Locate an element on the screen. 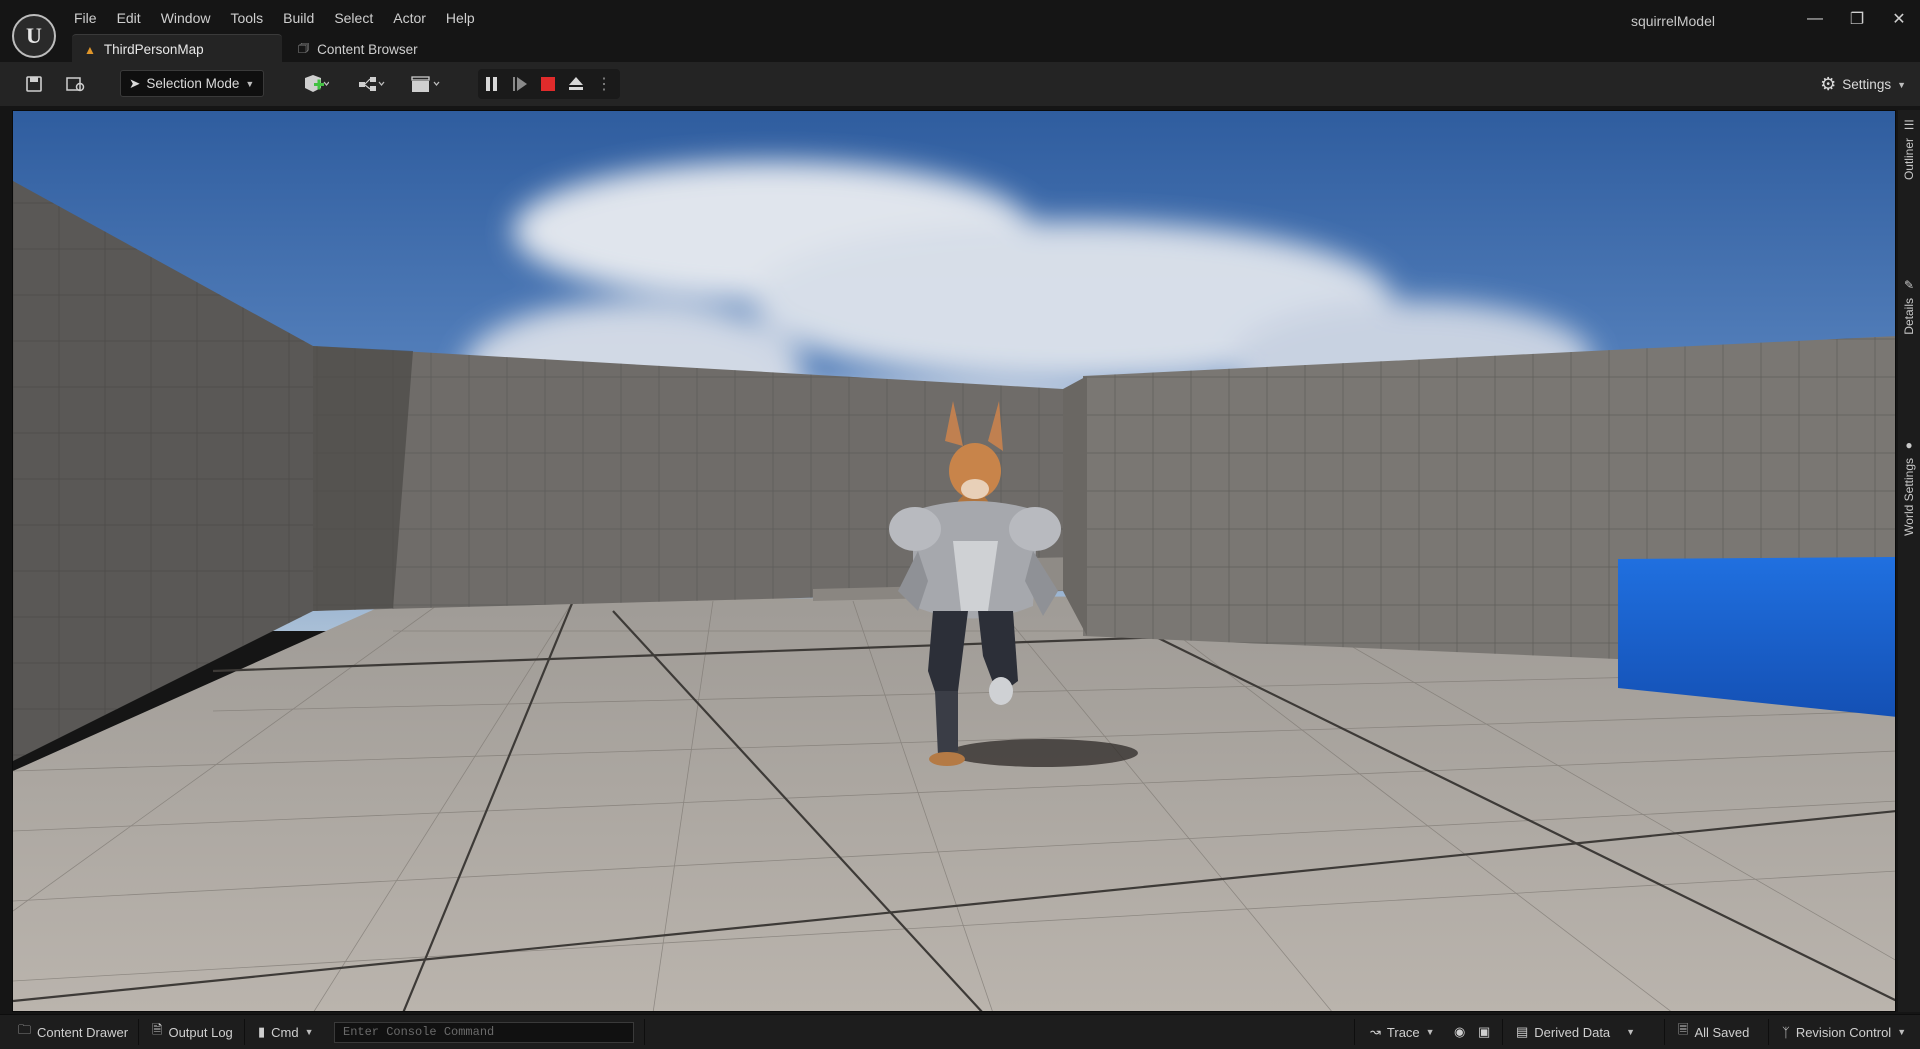 The width and height of the screenshot is (1920, 1049). menu-edit: Edit is located at coordinates (134, 18).